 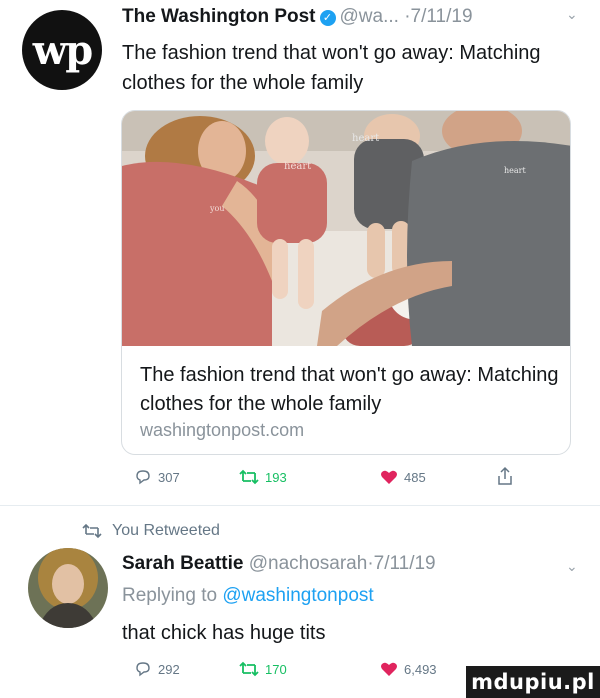 I want to click on share-button, so click(x=508, y=476).